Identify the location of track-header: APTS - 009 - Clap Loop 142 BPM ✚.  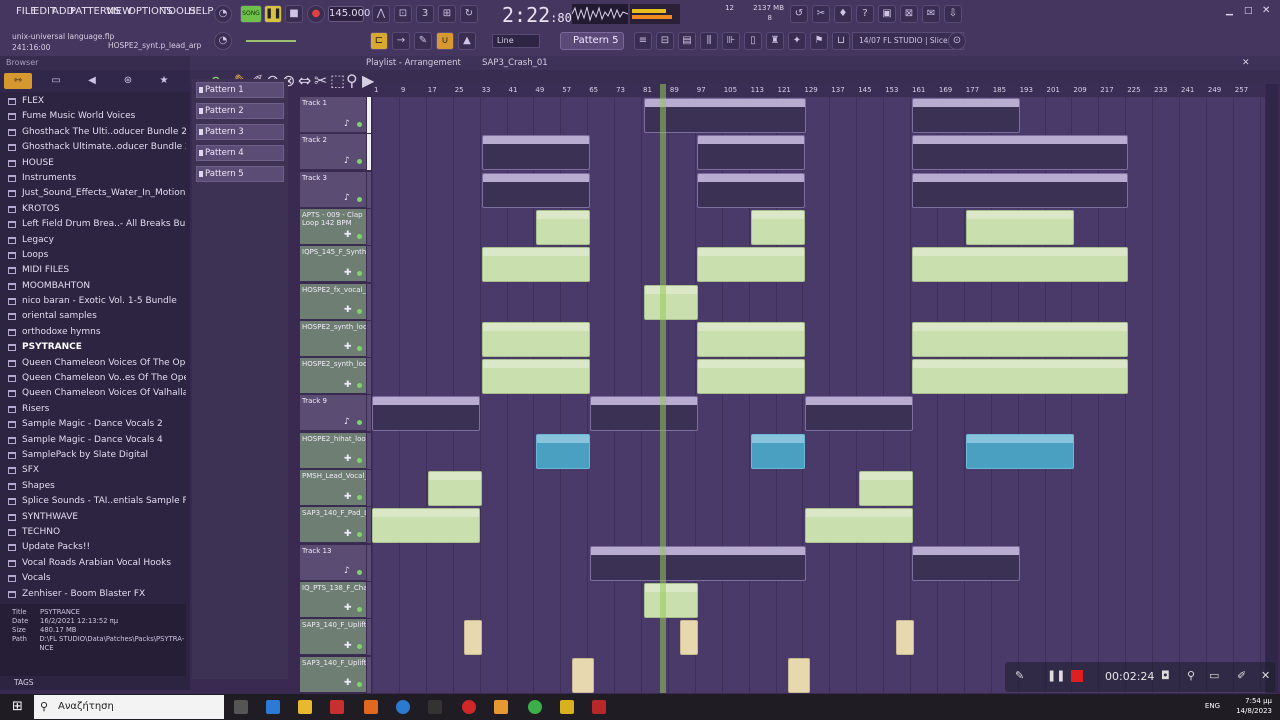
(333, 226).